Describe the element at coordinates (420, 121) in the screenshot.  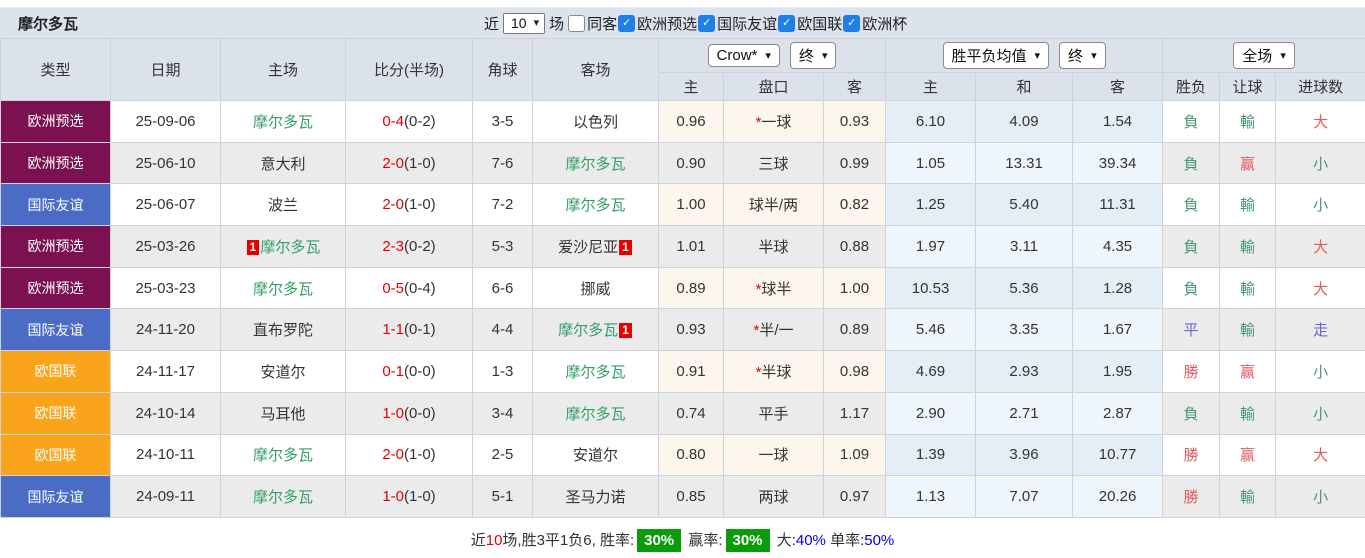
I see `score-halftime: (0-2)` at that location.